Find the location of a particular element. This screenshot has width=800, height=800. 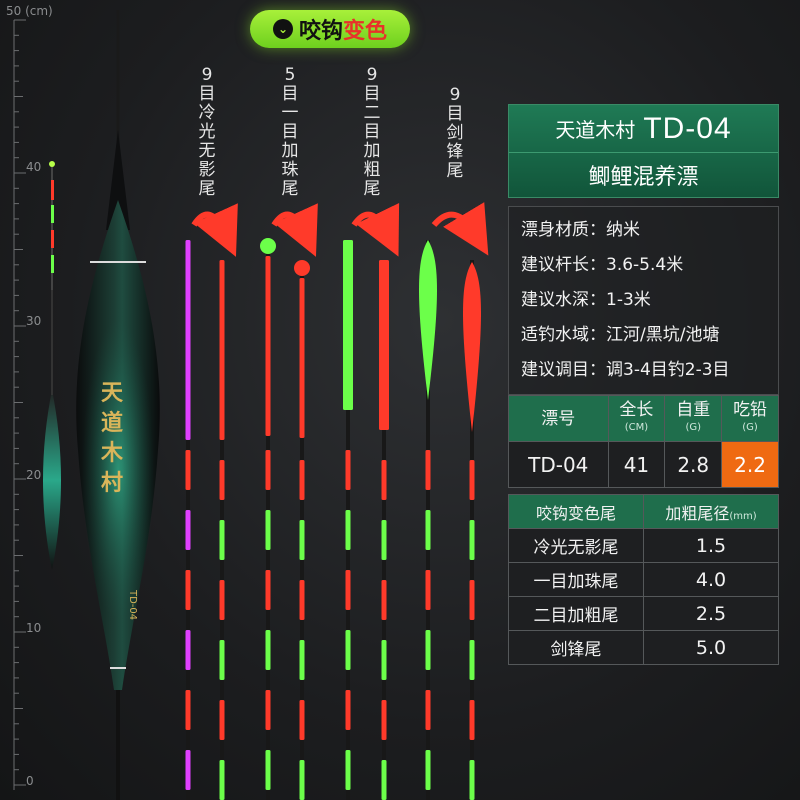

ruler-number-0: 0 is located at coordinates (30, 781).